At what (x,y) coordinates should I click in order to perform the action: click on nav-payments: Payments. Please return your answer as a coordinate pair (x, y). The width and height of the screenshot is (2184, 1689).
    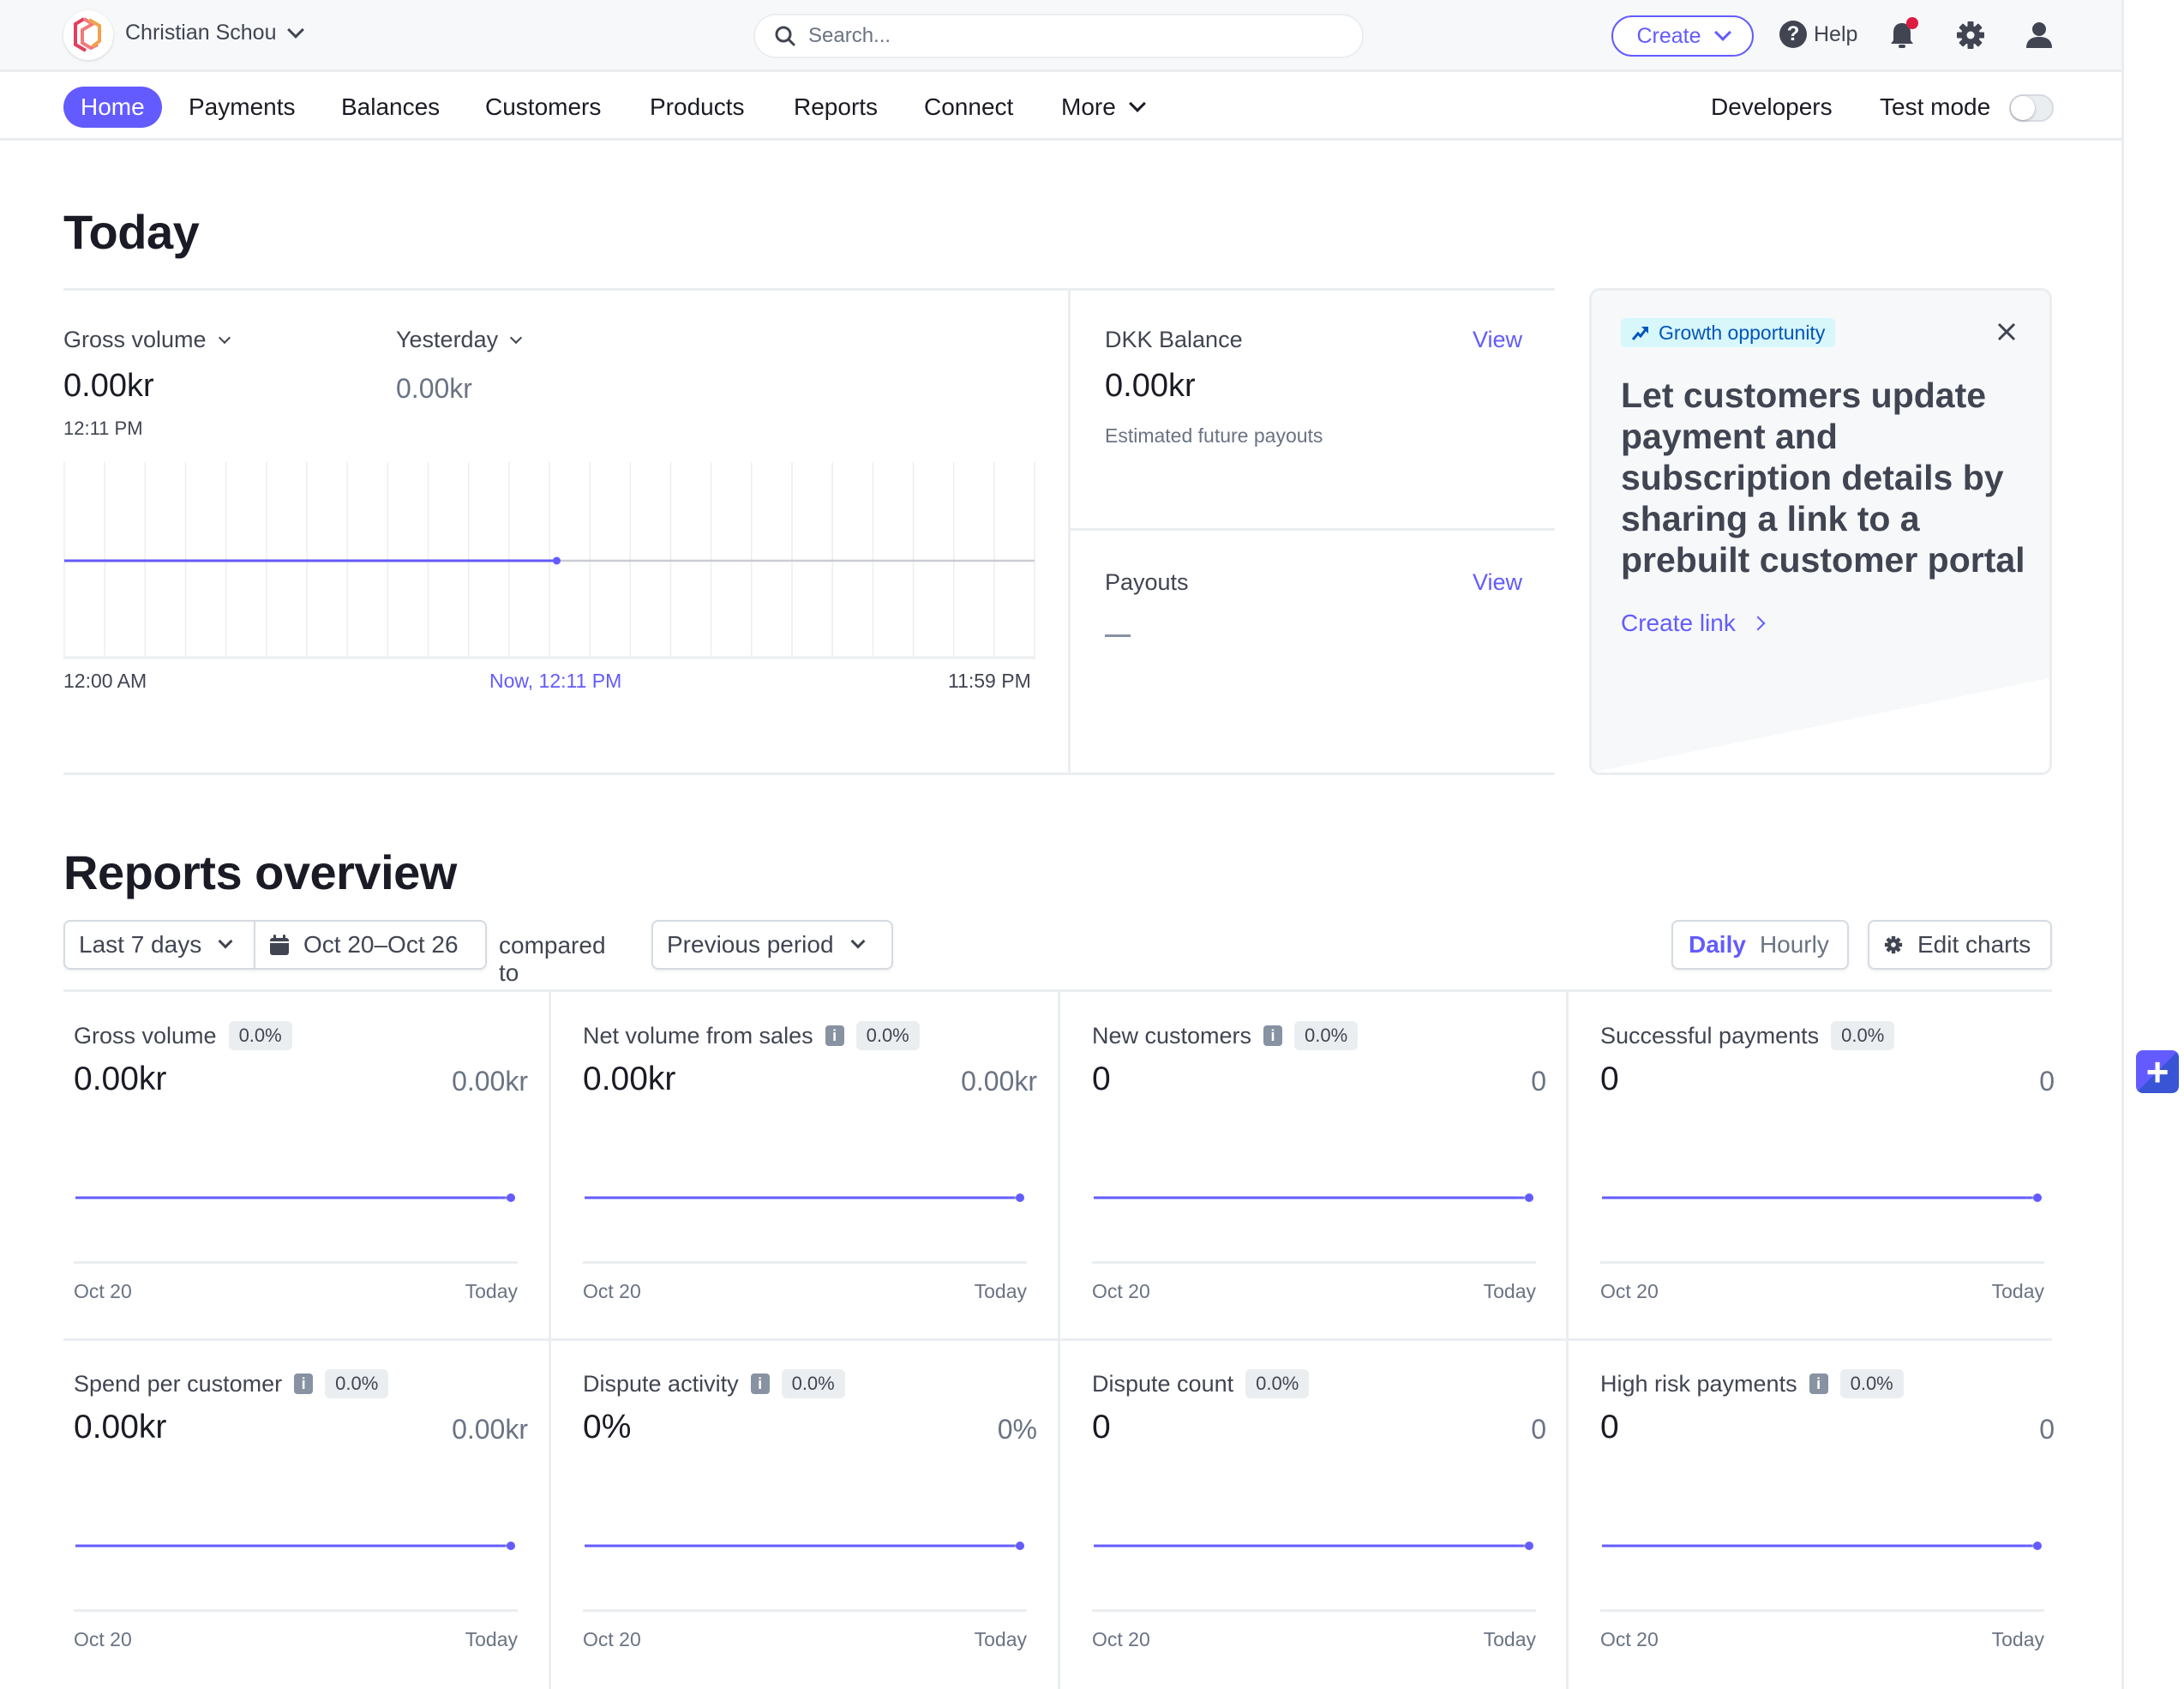
    Looking at the image, I should click on (242, 107).